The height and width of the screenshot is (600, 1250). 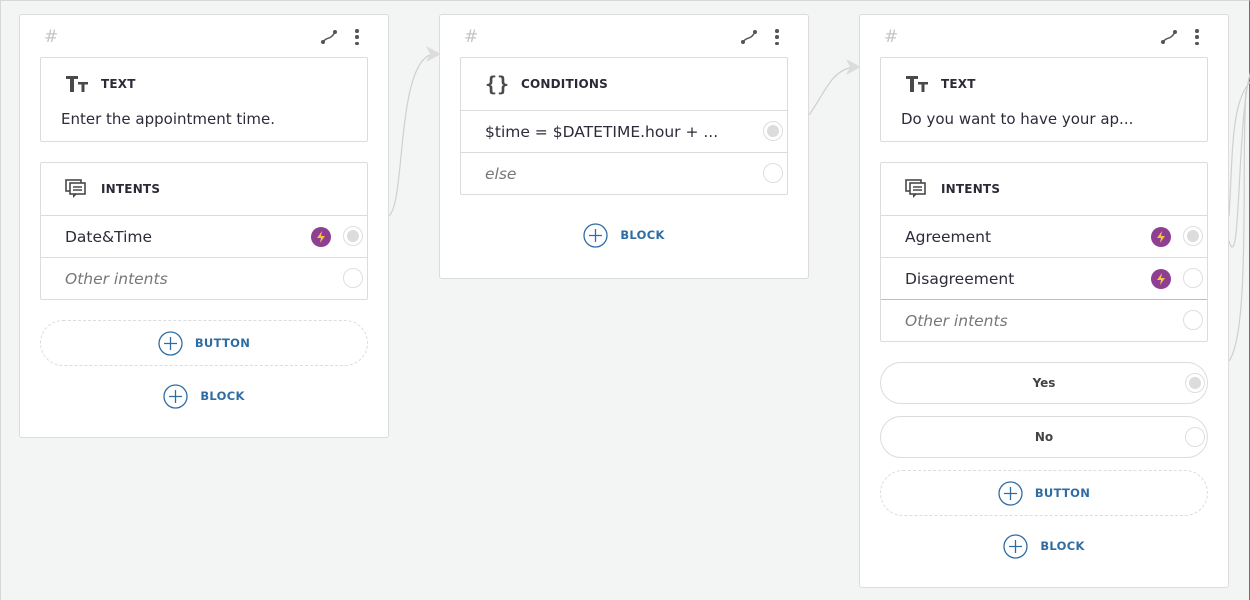 I want to click on condition-label: else, so click(x=501, y=173).